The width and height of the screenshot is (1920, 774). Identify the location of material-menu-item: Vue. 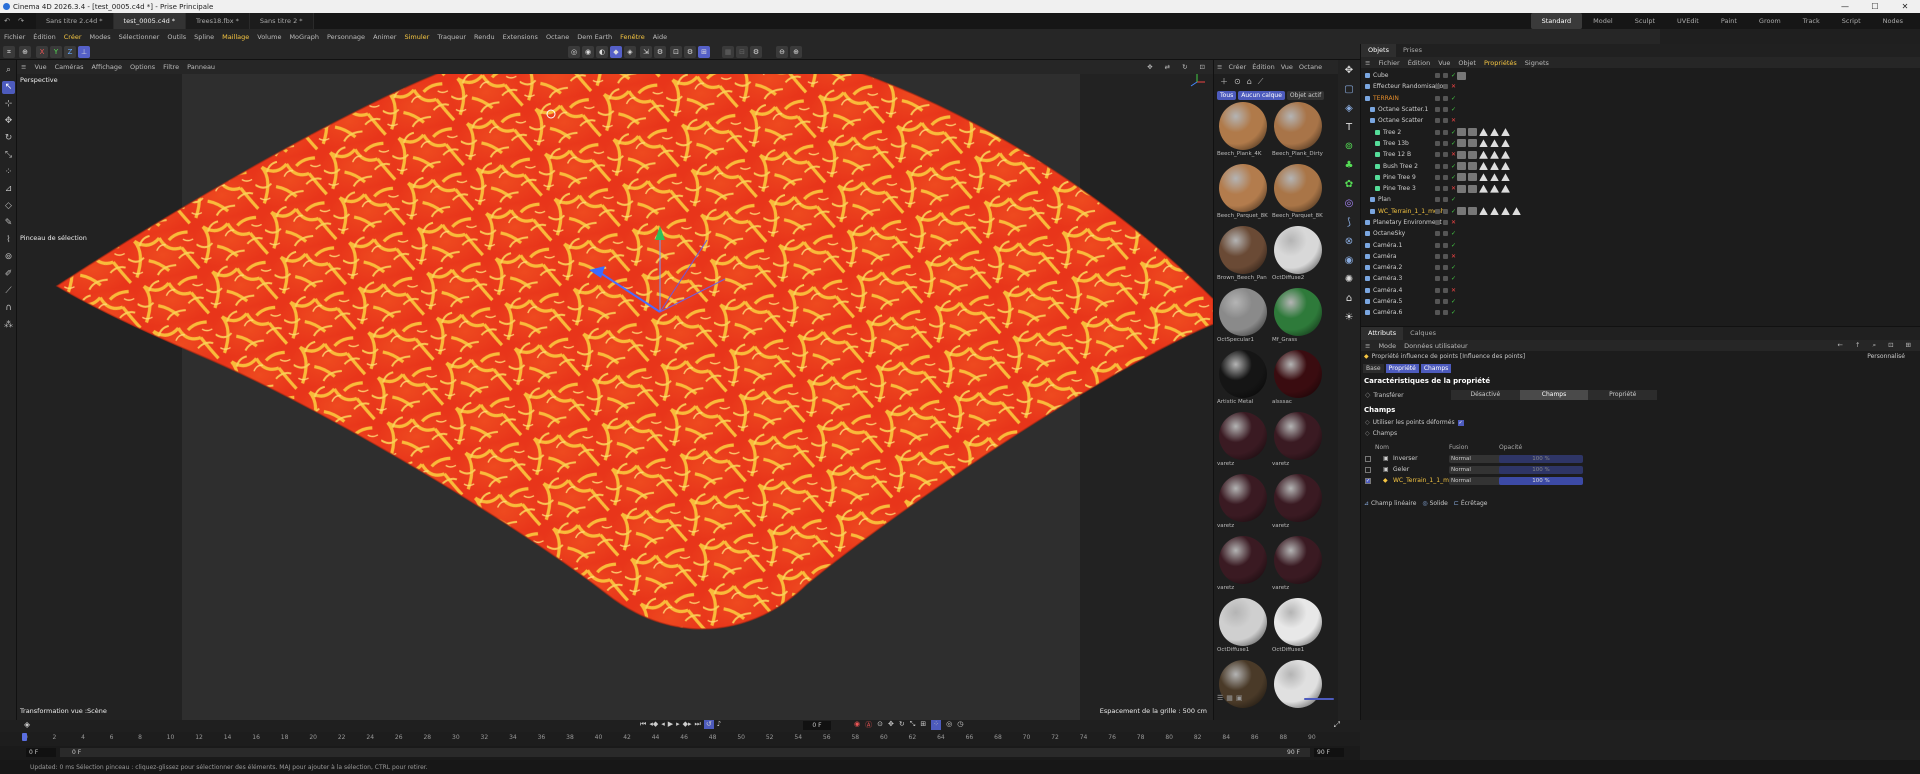
(1287, 67).